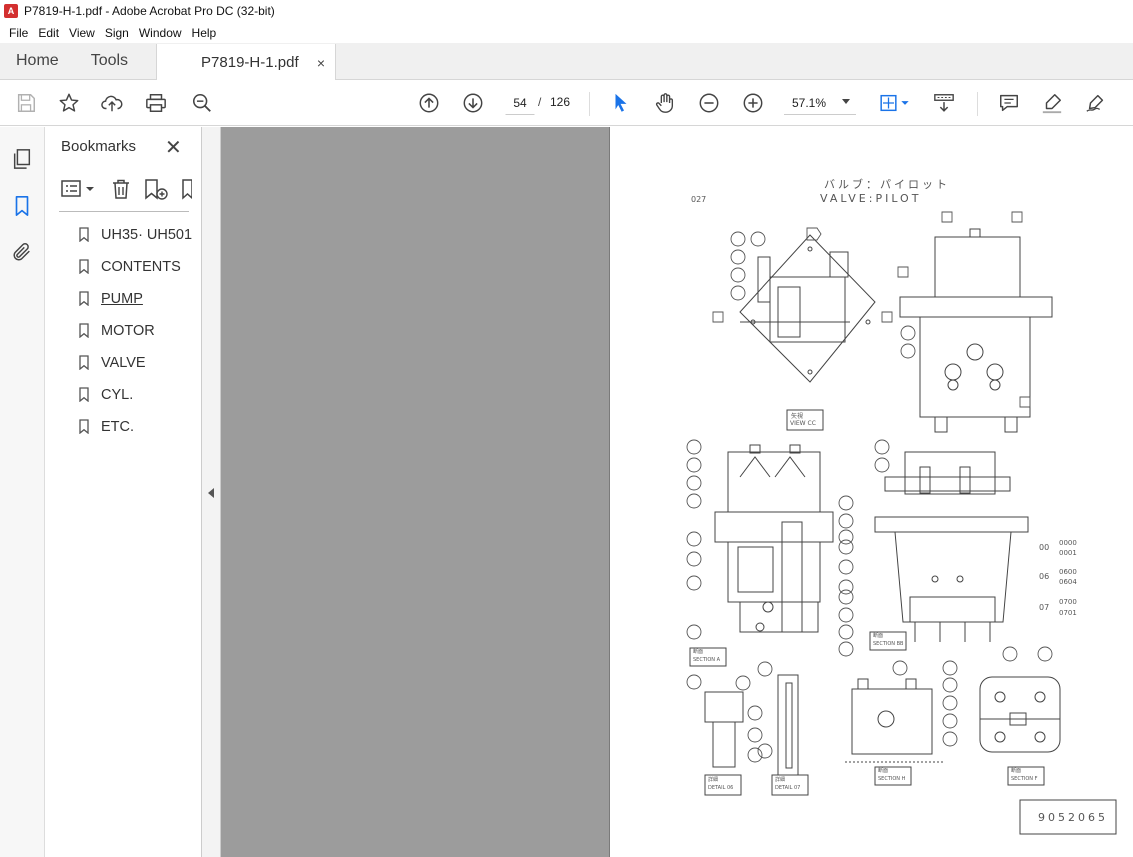 The height and width of the screenshot is (857, 1133). I want to click on zoom-level-select: 57.1%, so click(820, 103).